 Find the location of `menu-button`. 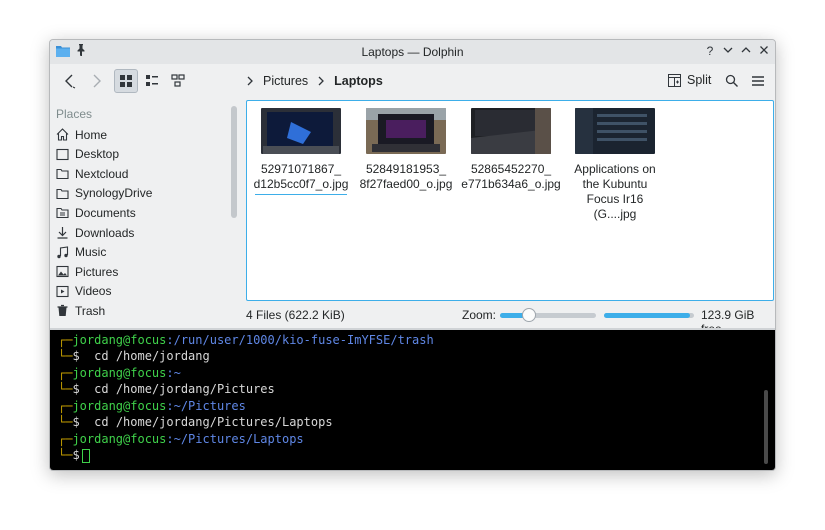

menu-button is located at coordinates (758, 81).